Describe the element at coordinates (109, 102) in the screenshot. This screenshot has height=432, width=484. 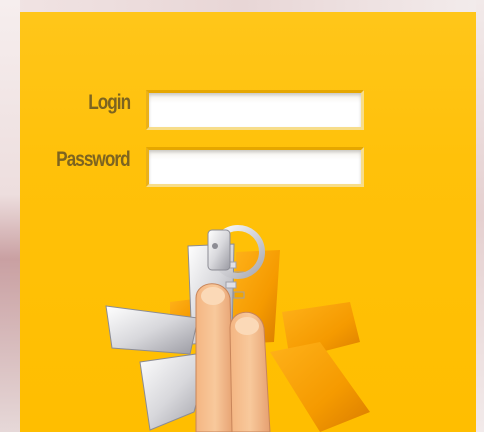
I see `login-label: Login` at that location.